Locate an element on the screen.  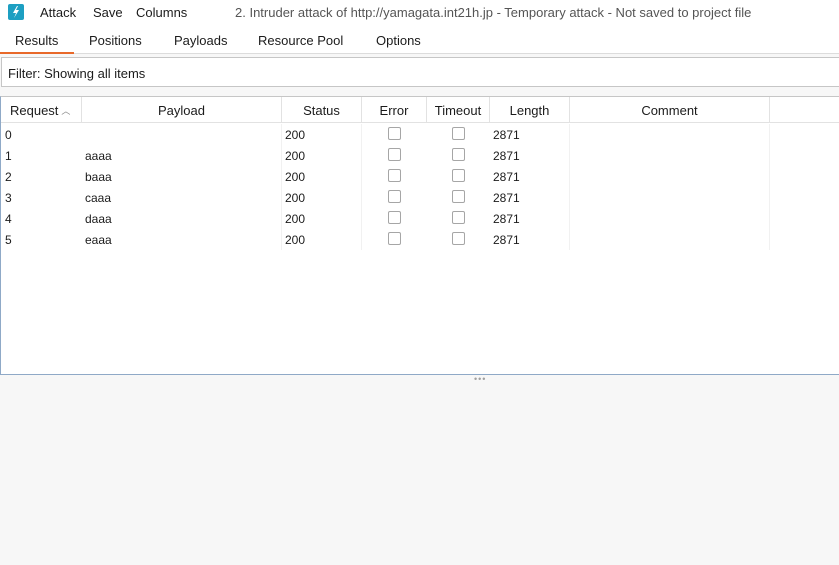
tab-positions: Positions is located at coordinates (115, 40).